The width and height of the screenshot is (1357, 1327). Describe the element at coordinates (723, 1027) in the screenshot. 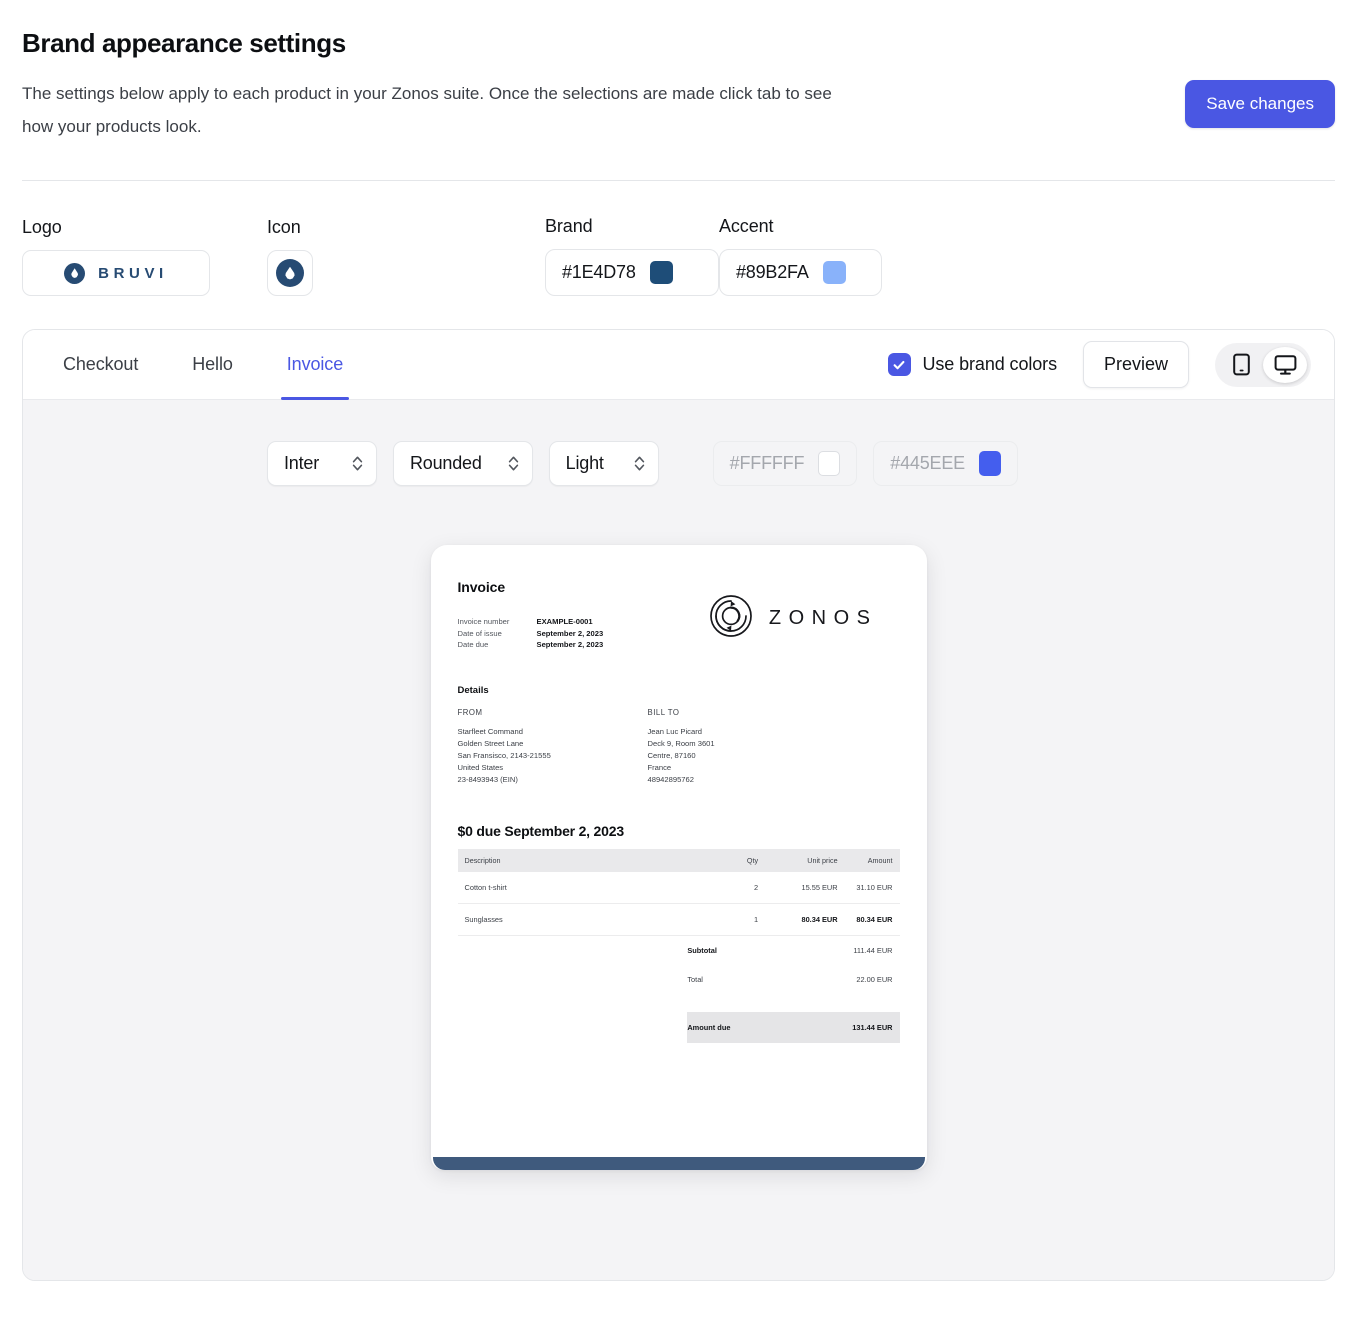

I see `amount-due-label: Amount due` at that location.